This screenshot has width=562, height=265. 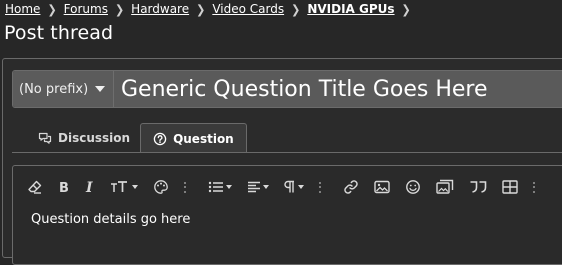 What do you see at coordinates (351, 187) in the screenshot?
I see `link-icon` at bounding box center [351, 187].